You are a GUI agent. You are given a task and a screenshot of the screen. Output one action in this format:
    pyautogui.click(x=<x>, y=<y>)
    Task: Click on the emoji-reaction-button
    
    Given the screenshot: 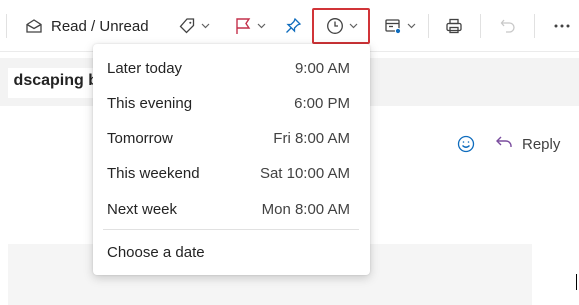 What is the action you would take?
    pyautogui.click(x=466, y=146)
    